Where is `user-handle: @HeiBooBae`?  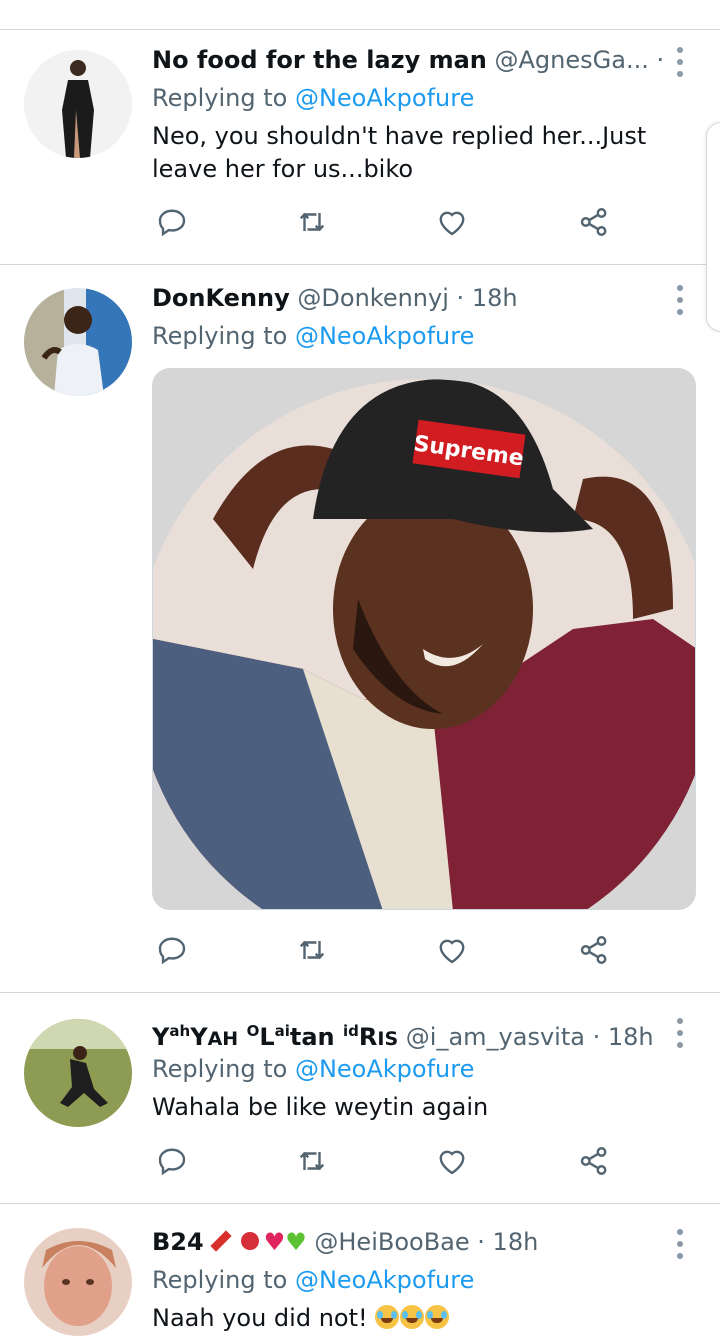
user-handle: @HeiBooBae is located at coordinates (391, 1242).